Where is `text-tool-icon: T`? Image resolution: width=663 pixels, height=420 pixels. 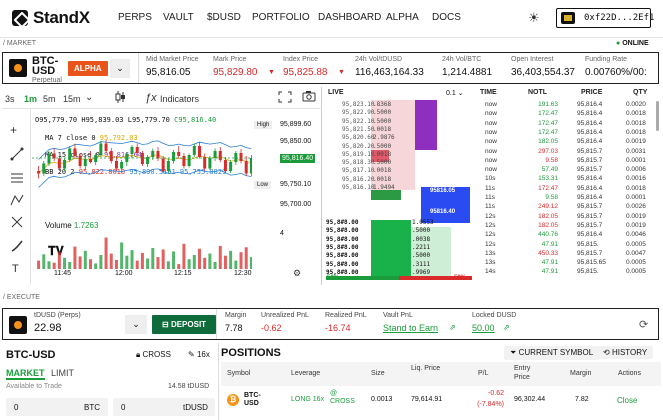 text-tool-icon: T is located at coordinates (15, 269).